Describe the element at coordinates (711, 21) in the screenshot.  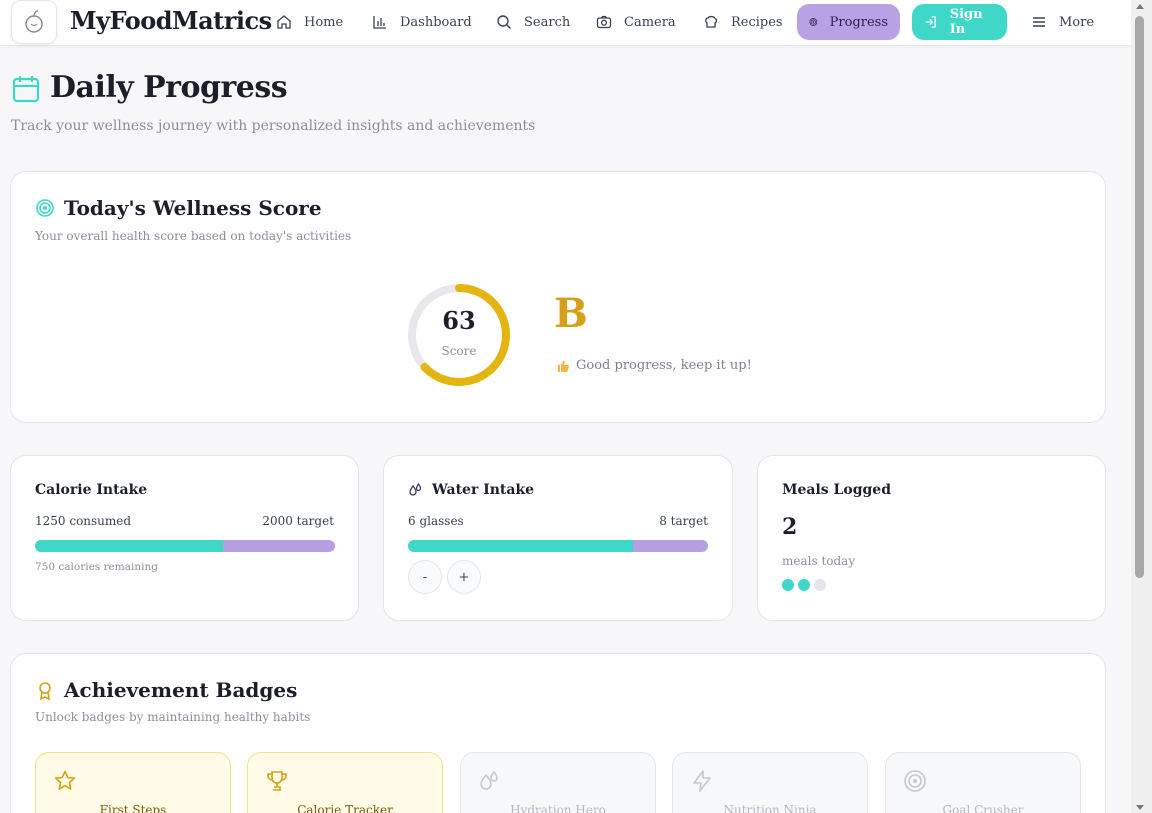
I see `chef-hat-icon` at that location.